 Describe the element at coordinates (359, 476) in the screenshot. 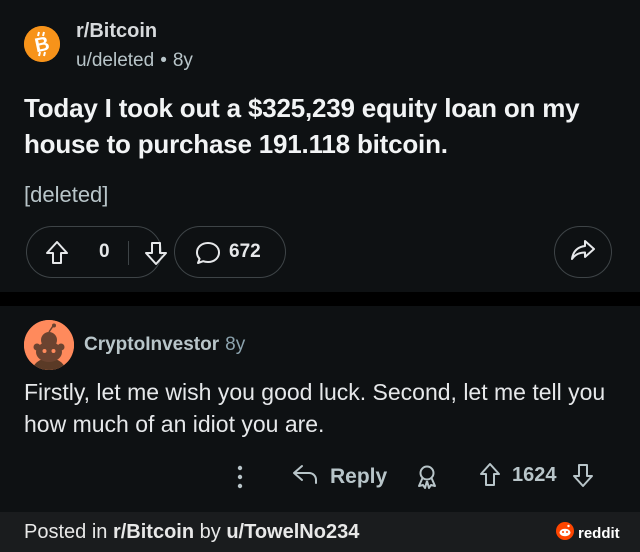

I see `reply-label: Reply` at that location.